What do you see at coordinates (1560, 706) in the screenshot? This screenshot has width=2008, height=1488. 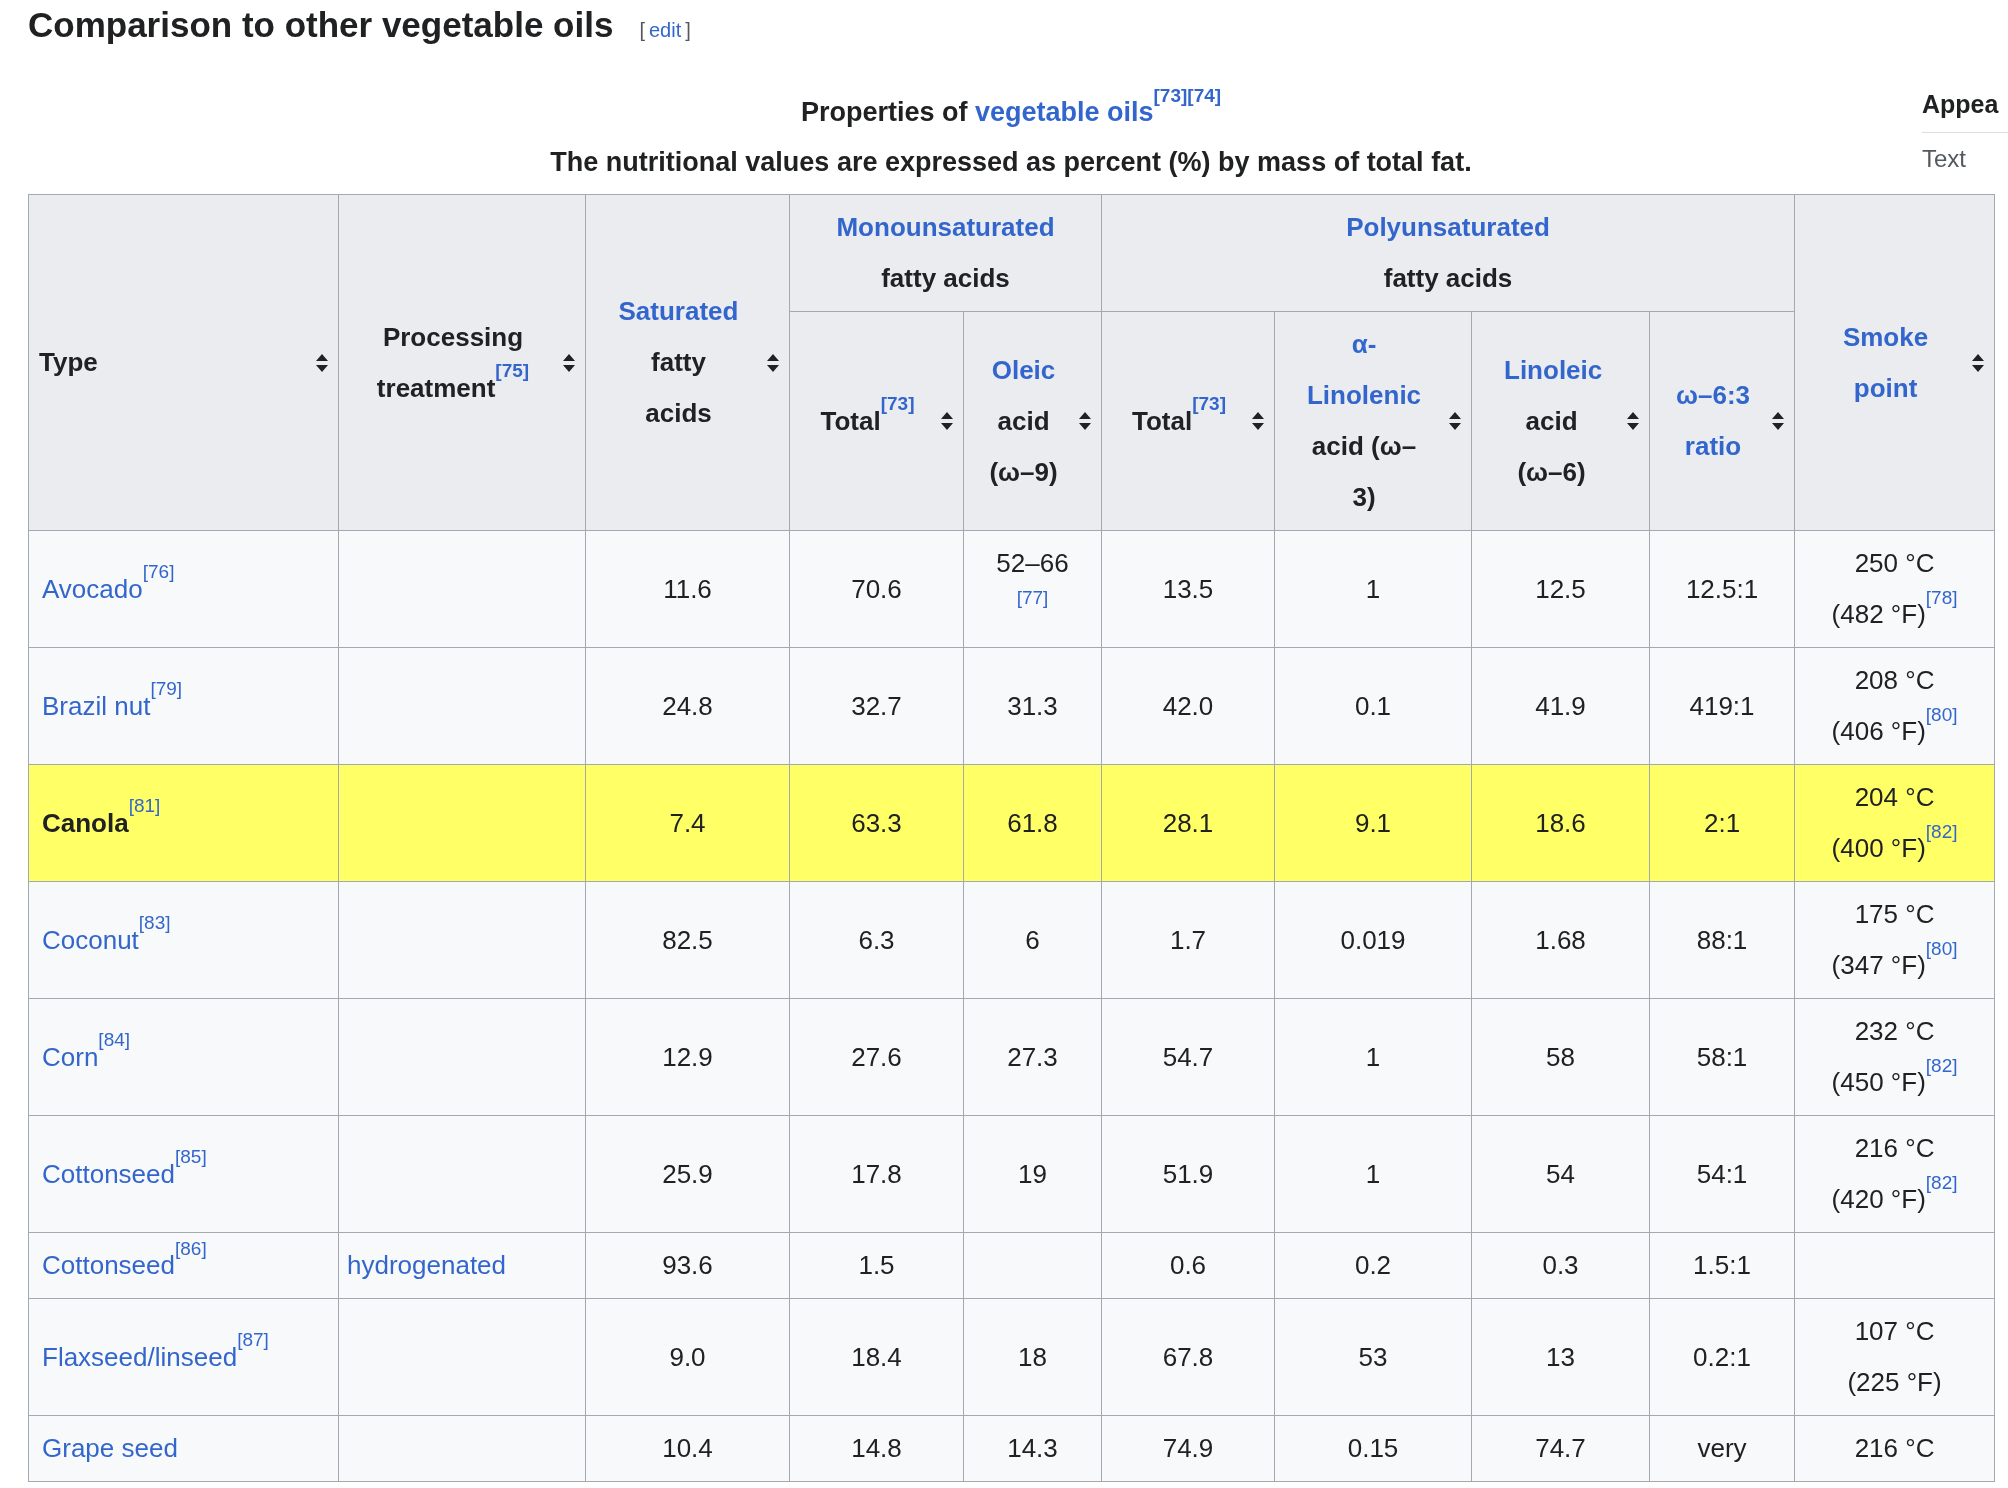 I see `cell-text: 41.9` at bounding box center [1560, 706].